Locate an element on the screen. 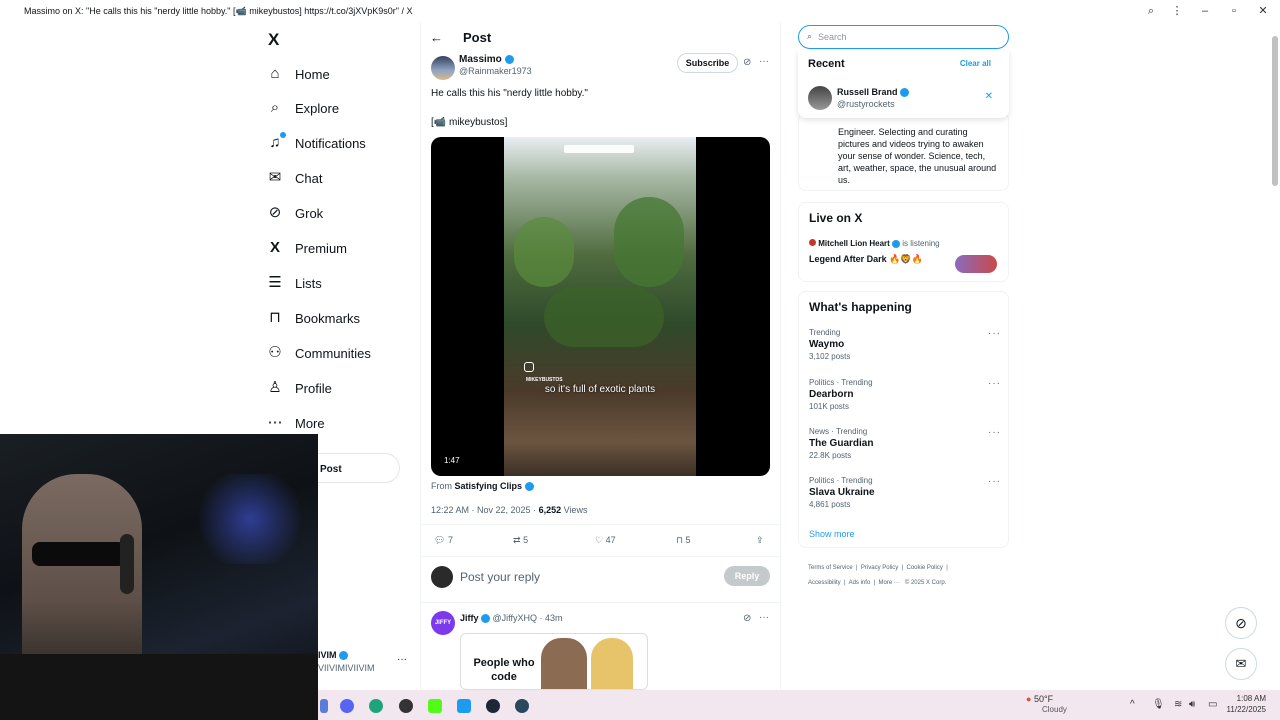 Image resolution: width=1280 pixels, height=720 pixels. nav-profile: ♙ Profile is located at coordinates (299, 388).